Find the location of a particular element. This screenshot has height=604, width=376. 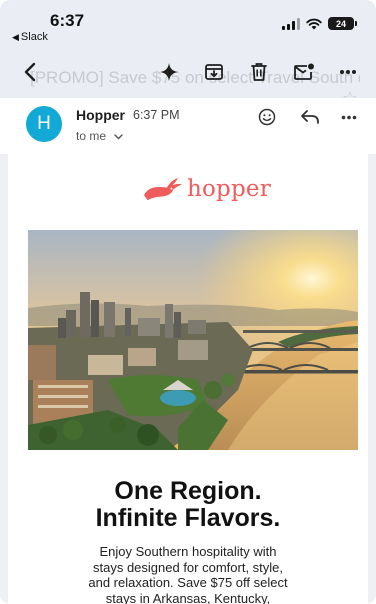

back-arrow-icon is located at coordinates (30, 72).